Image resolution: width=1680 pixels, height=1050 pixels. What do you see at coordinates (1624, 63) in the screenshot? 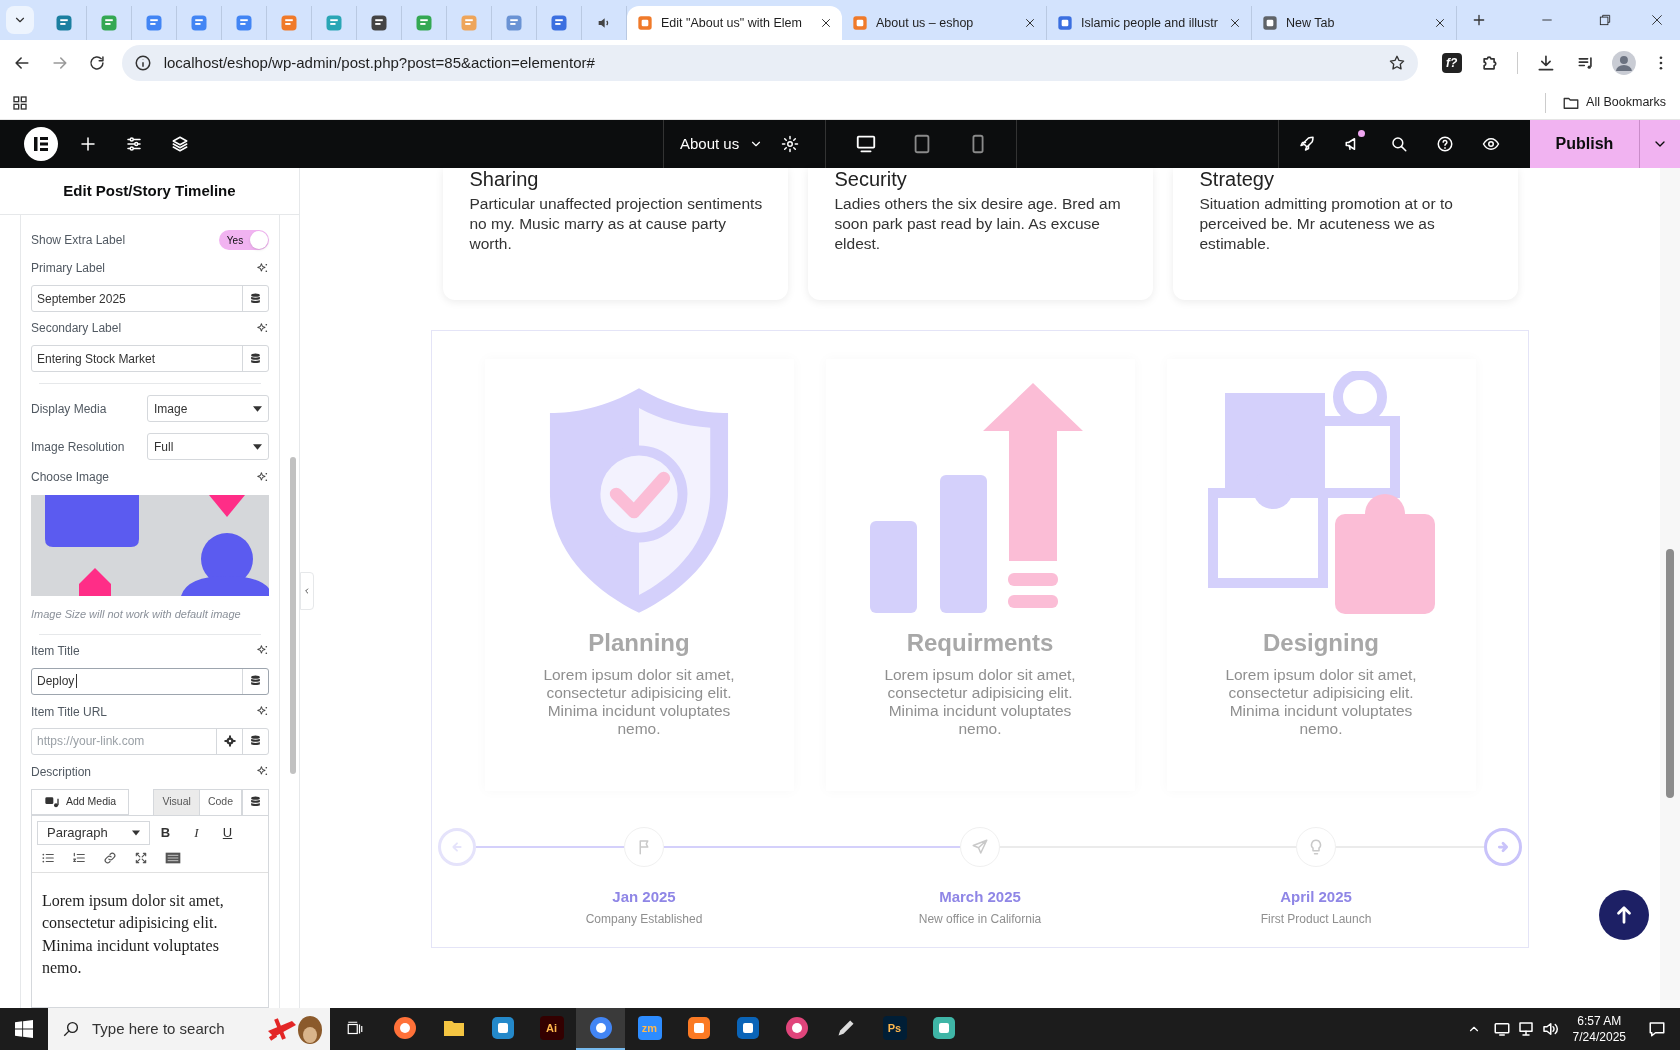
I see `avatar-icon` at bounding box center [1624, 63].